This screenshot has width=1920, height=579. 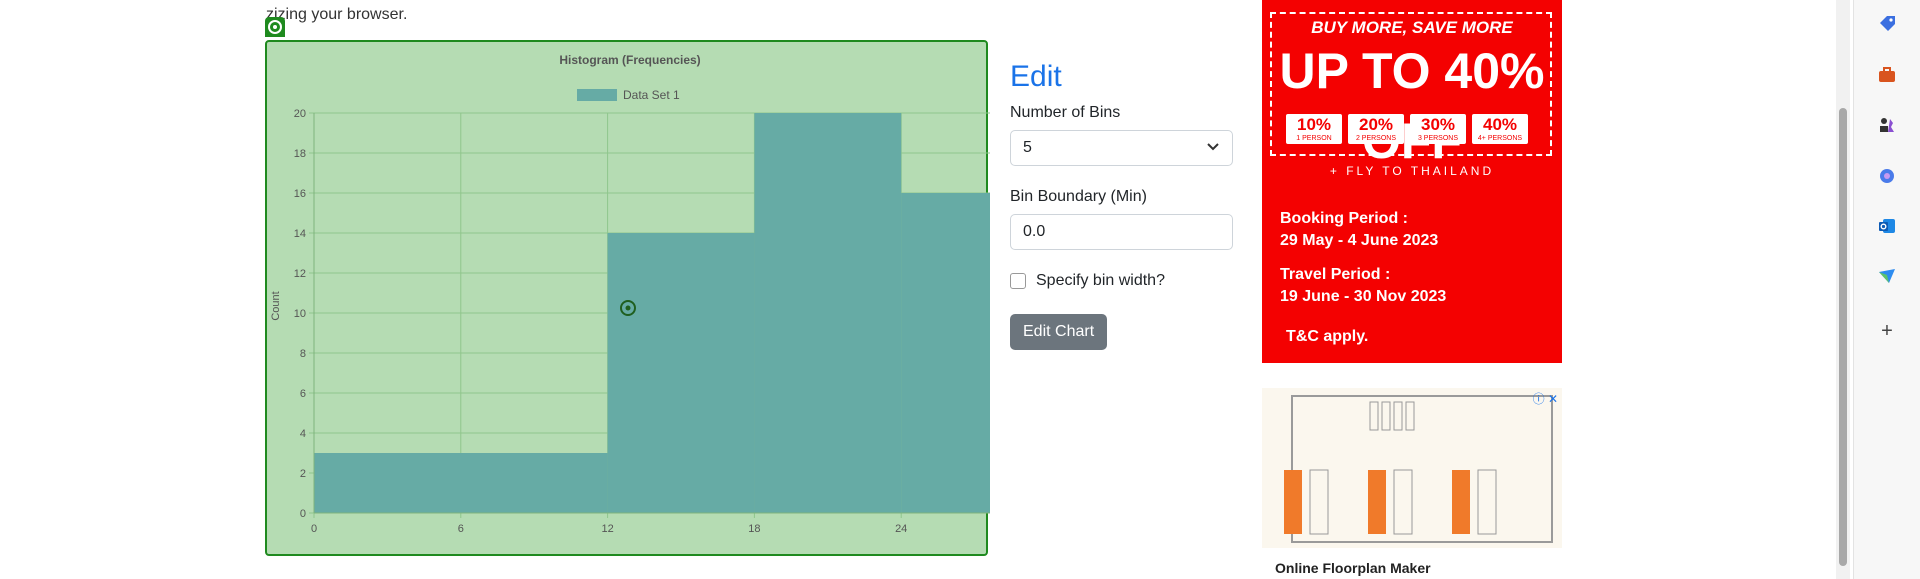 What do you see at coordinates (1887, 176) in the screenshot?
I see `copilot-icon` at bounding box center [1887, 176].